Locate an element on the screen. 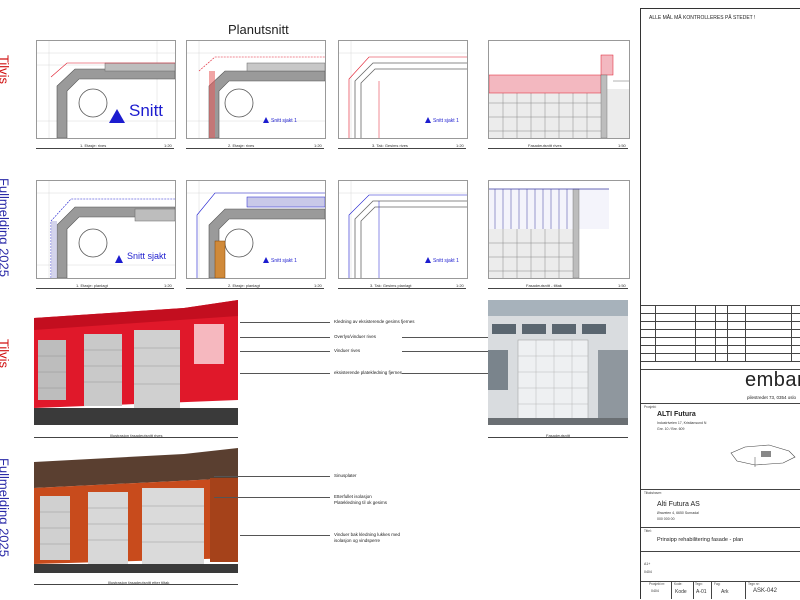  section-label-2-3: Snitt sjakt 1 is located at coordinates (446, 261).